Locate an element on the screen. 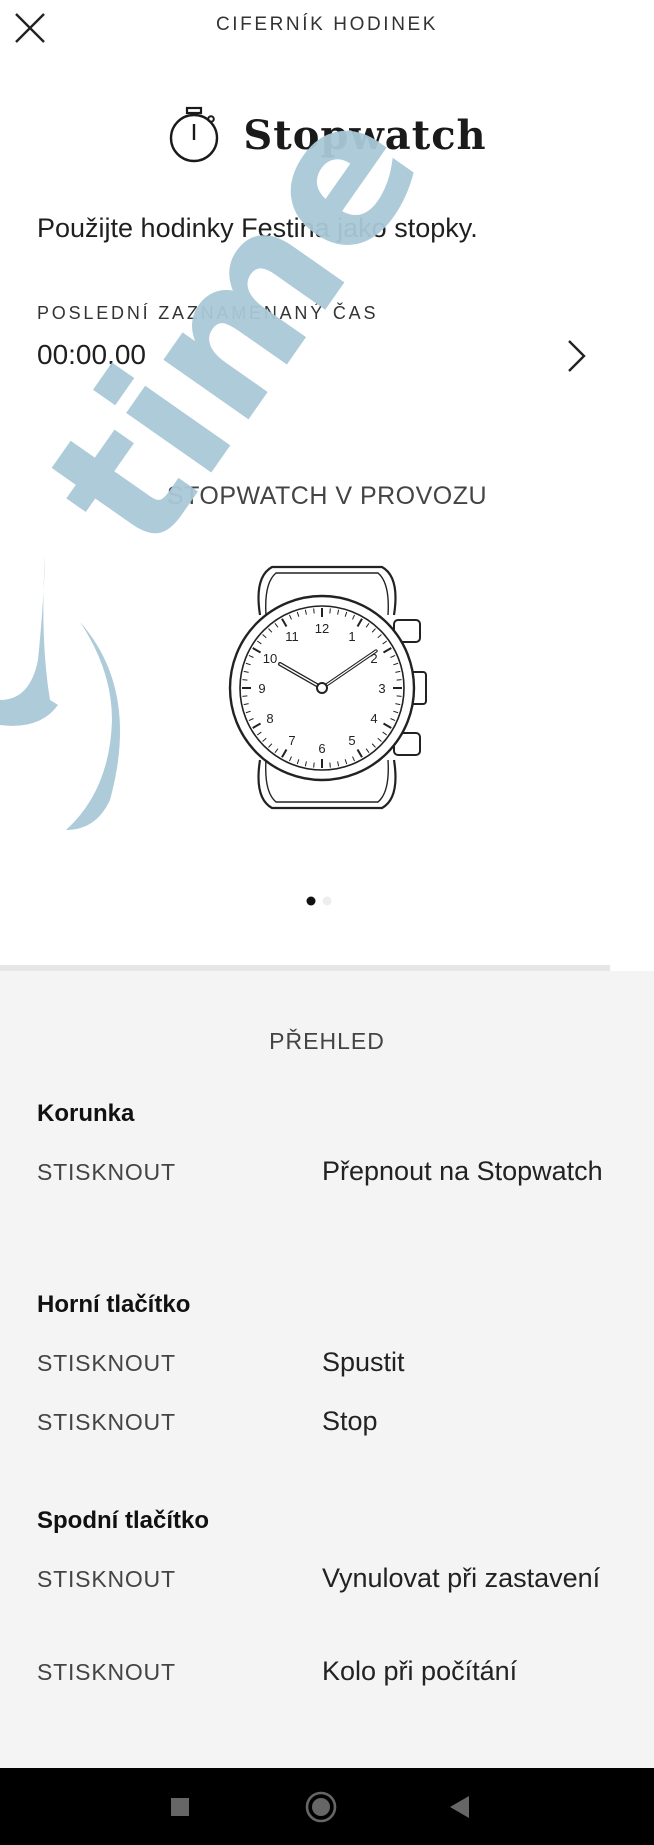 This screenshot has width=654, height=1845. carousel-dot-active is located at coordinates (311, 901).